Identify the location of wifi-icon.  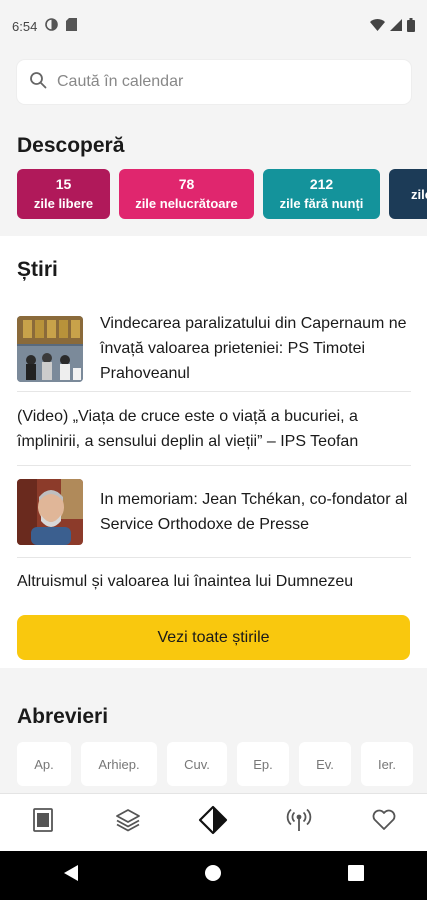
(377, 26).